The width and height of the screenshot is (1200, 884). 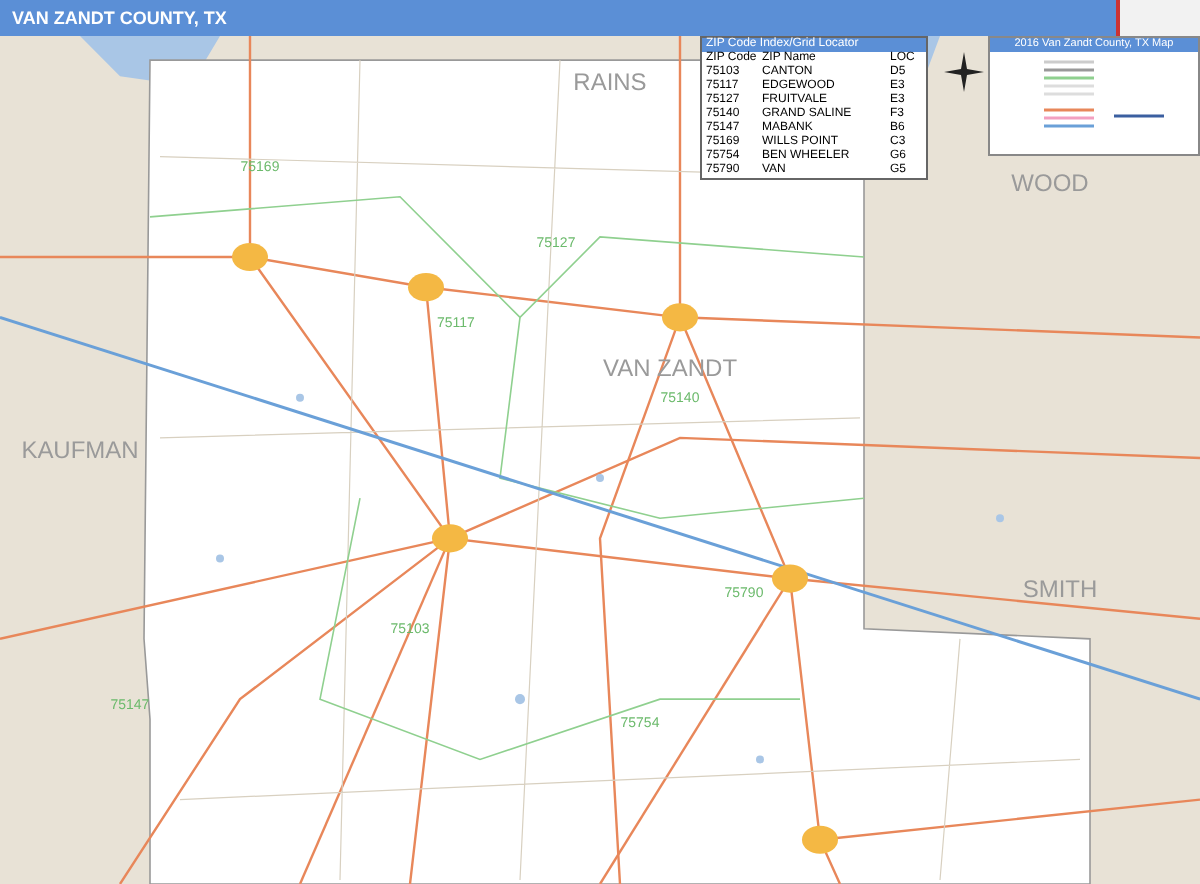 What do you see at coordinates (964, 72) in the screenshot?
I see `compass-icon` at bounding box center [964, 72].